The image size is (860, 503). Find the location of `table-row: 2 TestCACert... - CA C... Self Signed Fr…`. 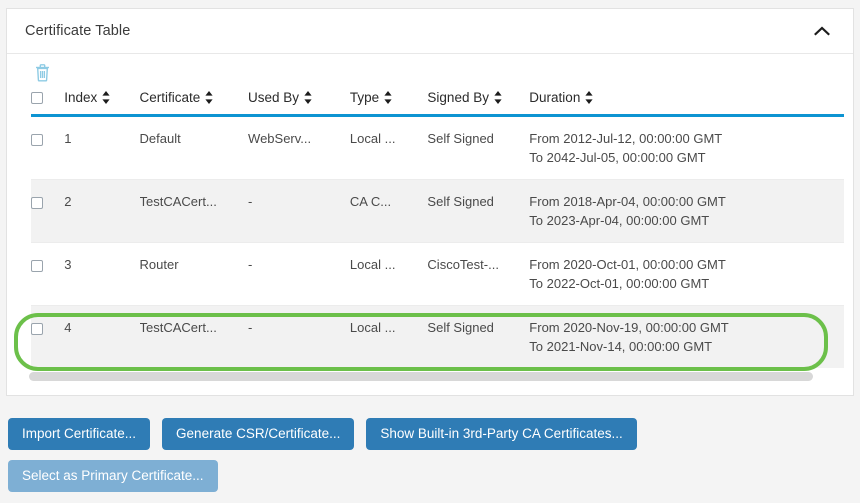

table-row: 2 TestCACert... - CA C... Self Signed Fr… is located at coordinates (437, 211).